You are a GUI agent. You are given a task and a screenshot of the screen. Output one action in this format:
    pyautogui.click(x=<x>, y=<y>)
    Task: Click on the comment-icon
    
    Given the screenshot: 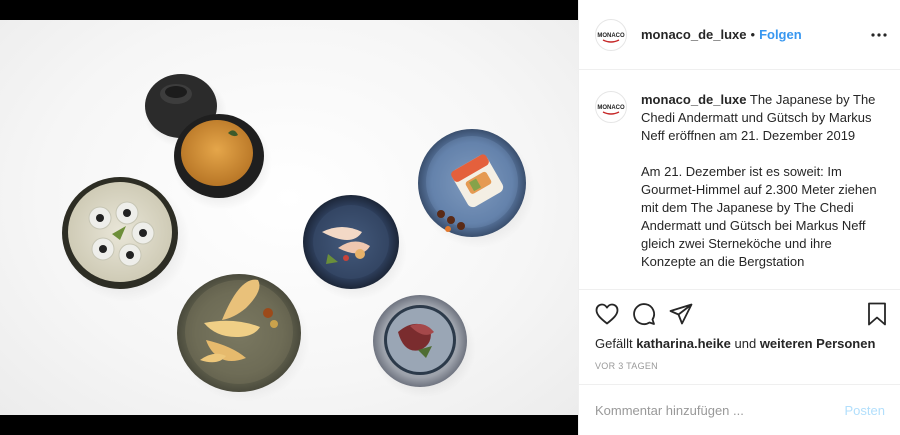 What is the action you would take?
    pyautogui.click(x=644, y=314)
    